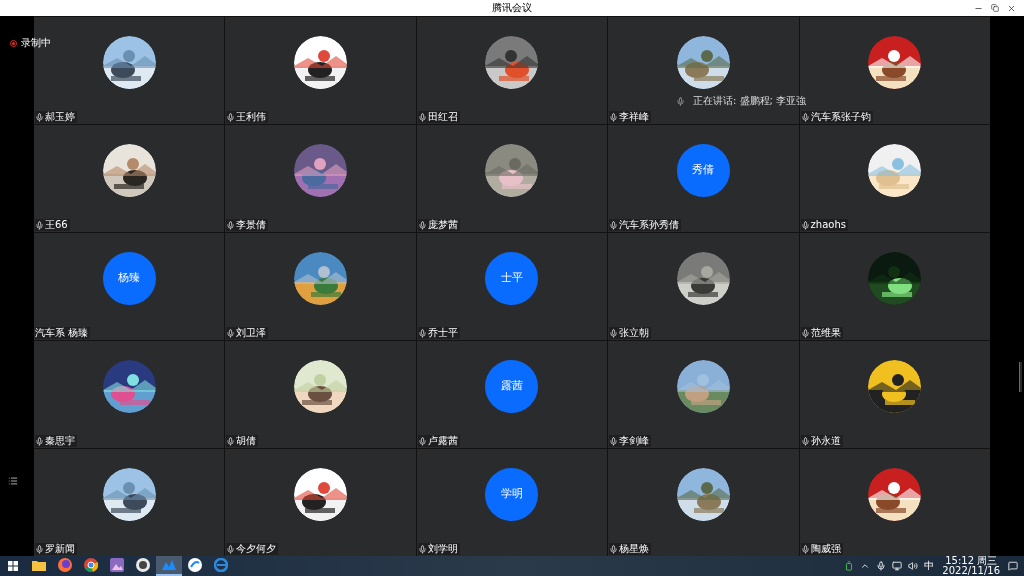 The width and height of the screenshot is (1024, 576). I want to click on chevron-up-icon, so click(865, 566).